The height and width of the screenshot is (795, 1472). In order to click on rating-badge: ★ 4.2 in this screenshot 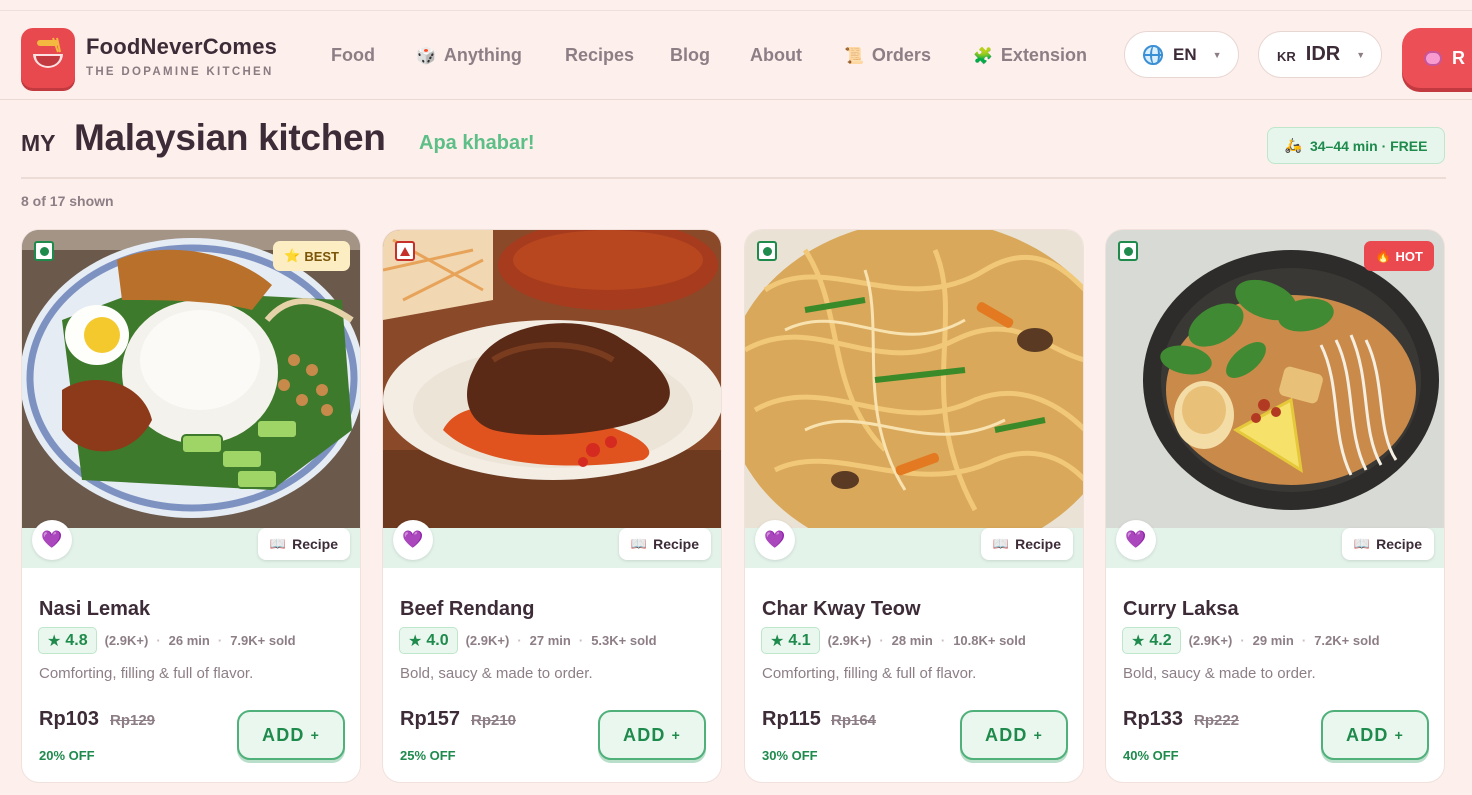, I will do `click(1151, 640)`.